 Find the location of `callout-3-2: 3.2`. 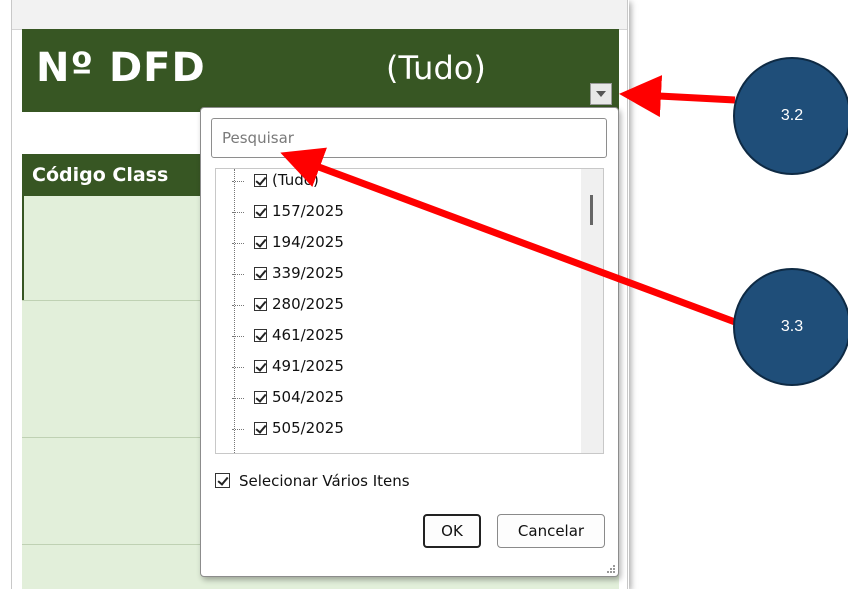

callout-3-2: 3.2 is located at coordinates (790, 116).